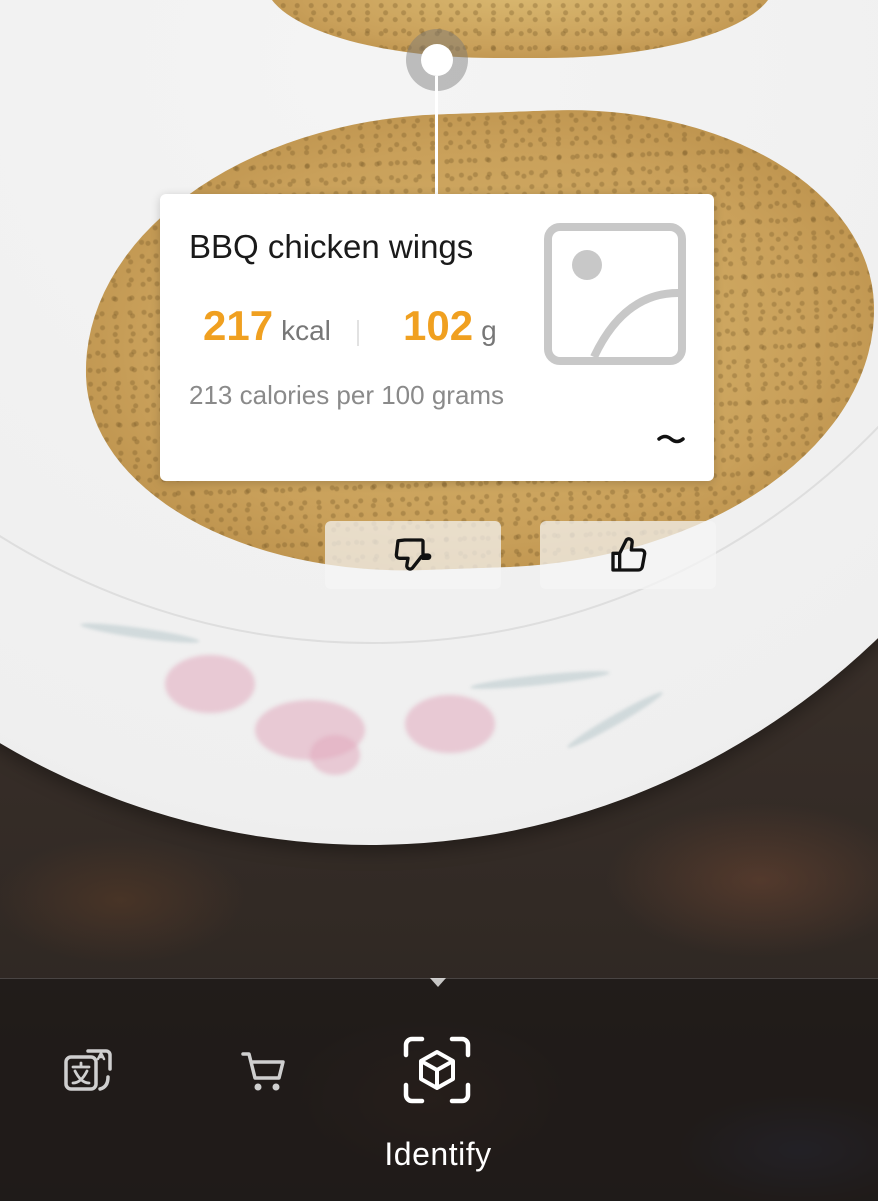 This screenshot has width=878, height=1201. I want to click on calories-metric: 217 kcal, so click(267, 326).